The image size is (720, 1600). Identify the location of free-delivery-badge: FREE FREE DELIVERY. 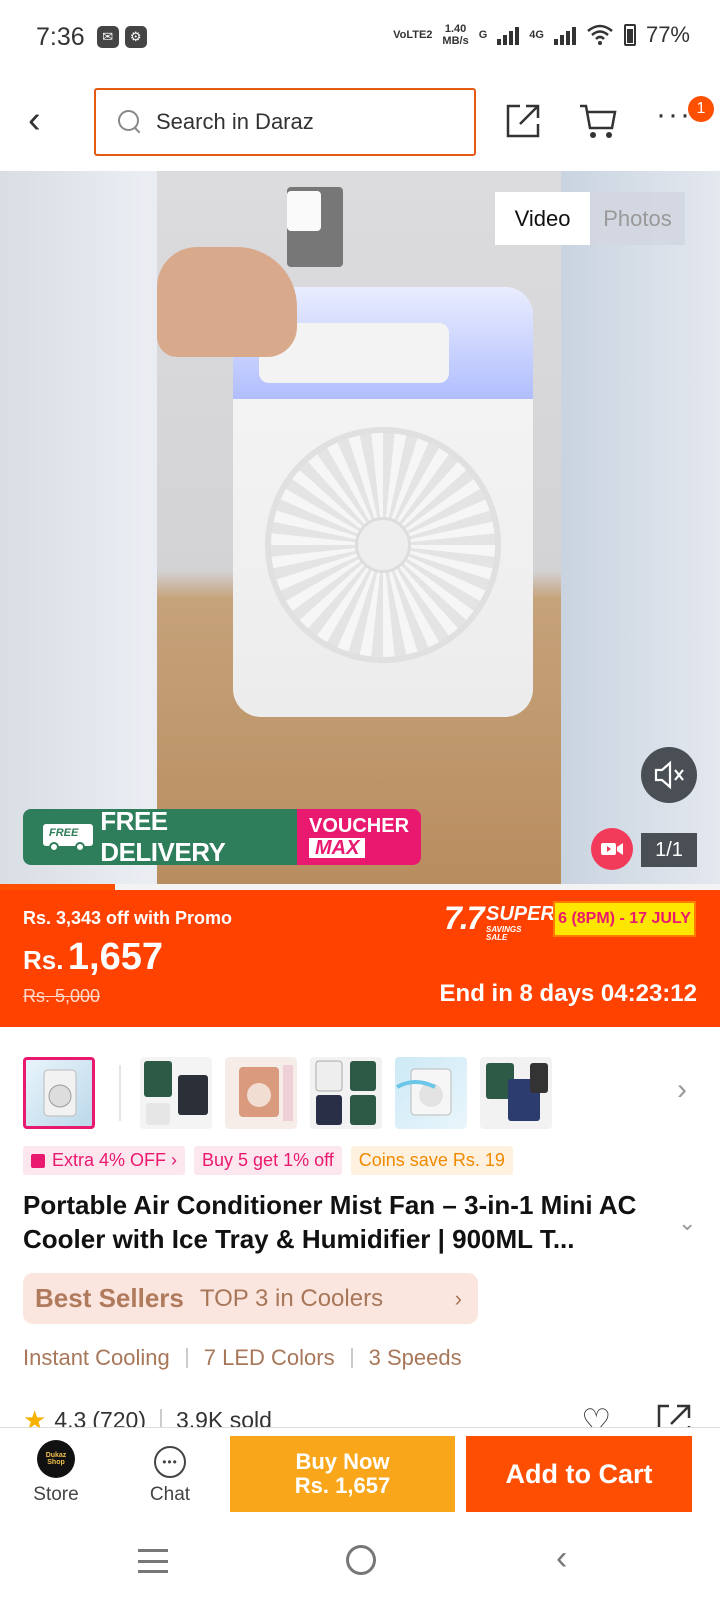
(160, 837).